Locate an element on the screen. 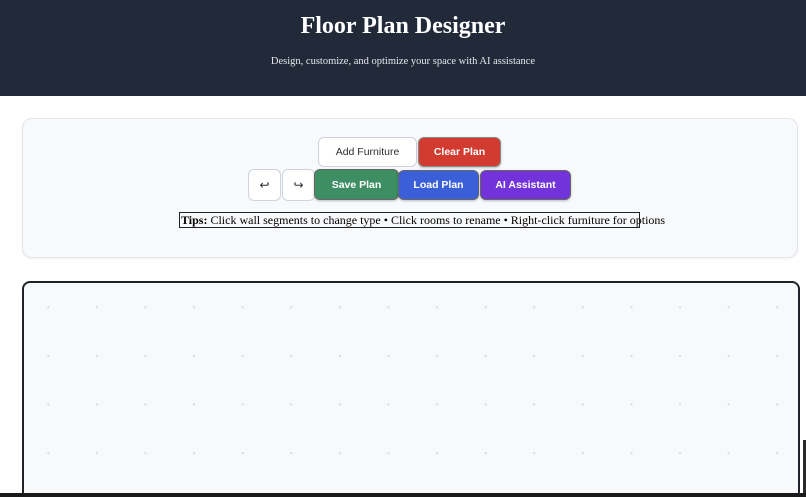 The height and width of the screenshot is (497, 806). save-plan-label: Save Plan is located at coordinates (356, 184).